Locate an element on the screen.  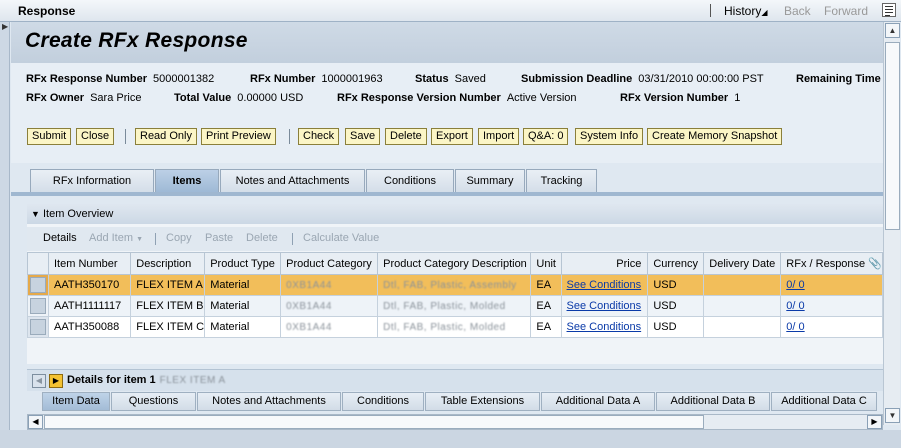
item-number-cell: AATH1111117 is located at coordinates (89, 306).